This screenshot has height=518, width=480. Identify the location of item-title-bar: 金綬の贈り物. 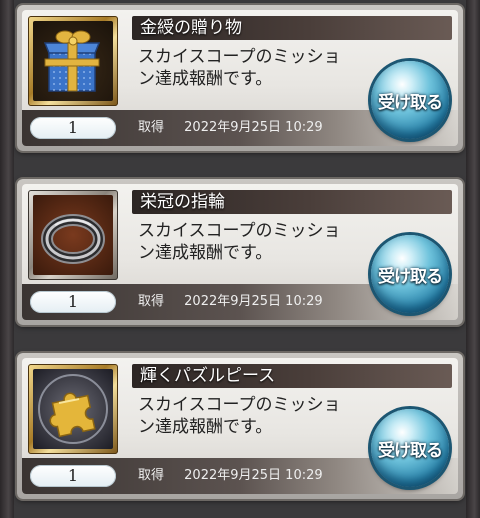
(292, 28).